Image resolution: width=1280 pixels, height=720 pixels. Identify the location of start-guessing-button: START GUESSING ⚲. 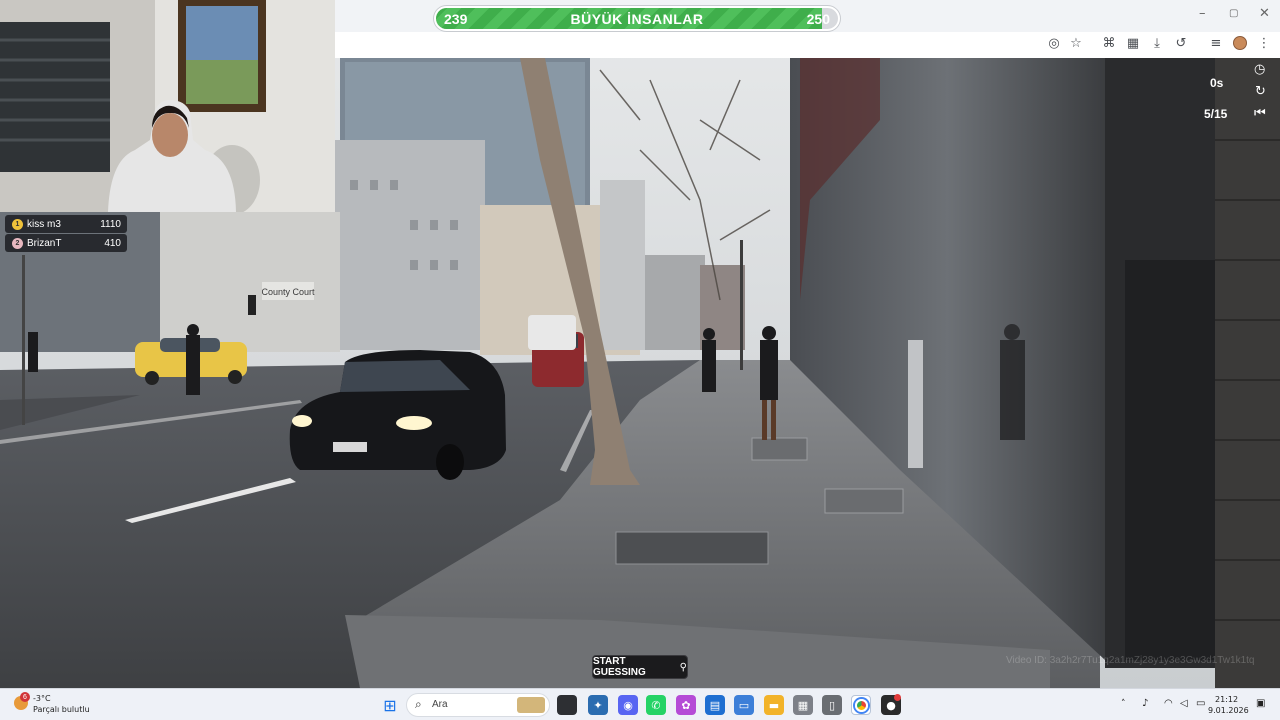
(640, 667).